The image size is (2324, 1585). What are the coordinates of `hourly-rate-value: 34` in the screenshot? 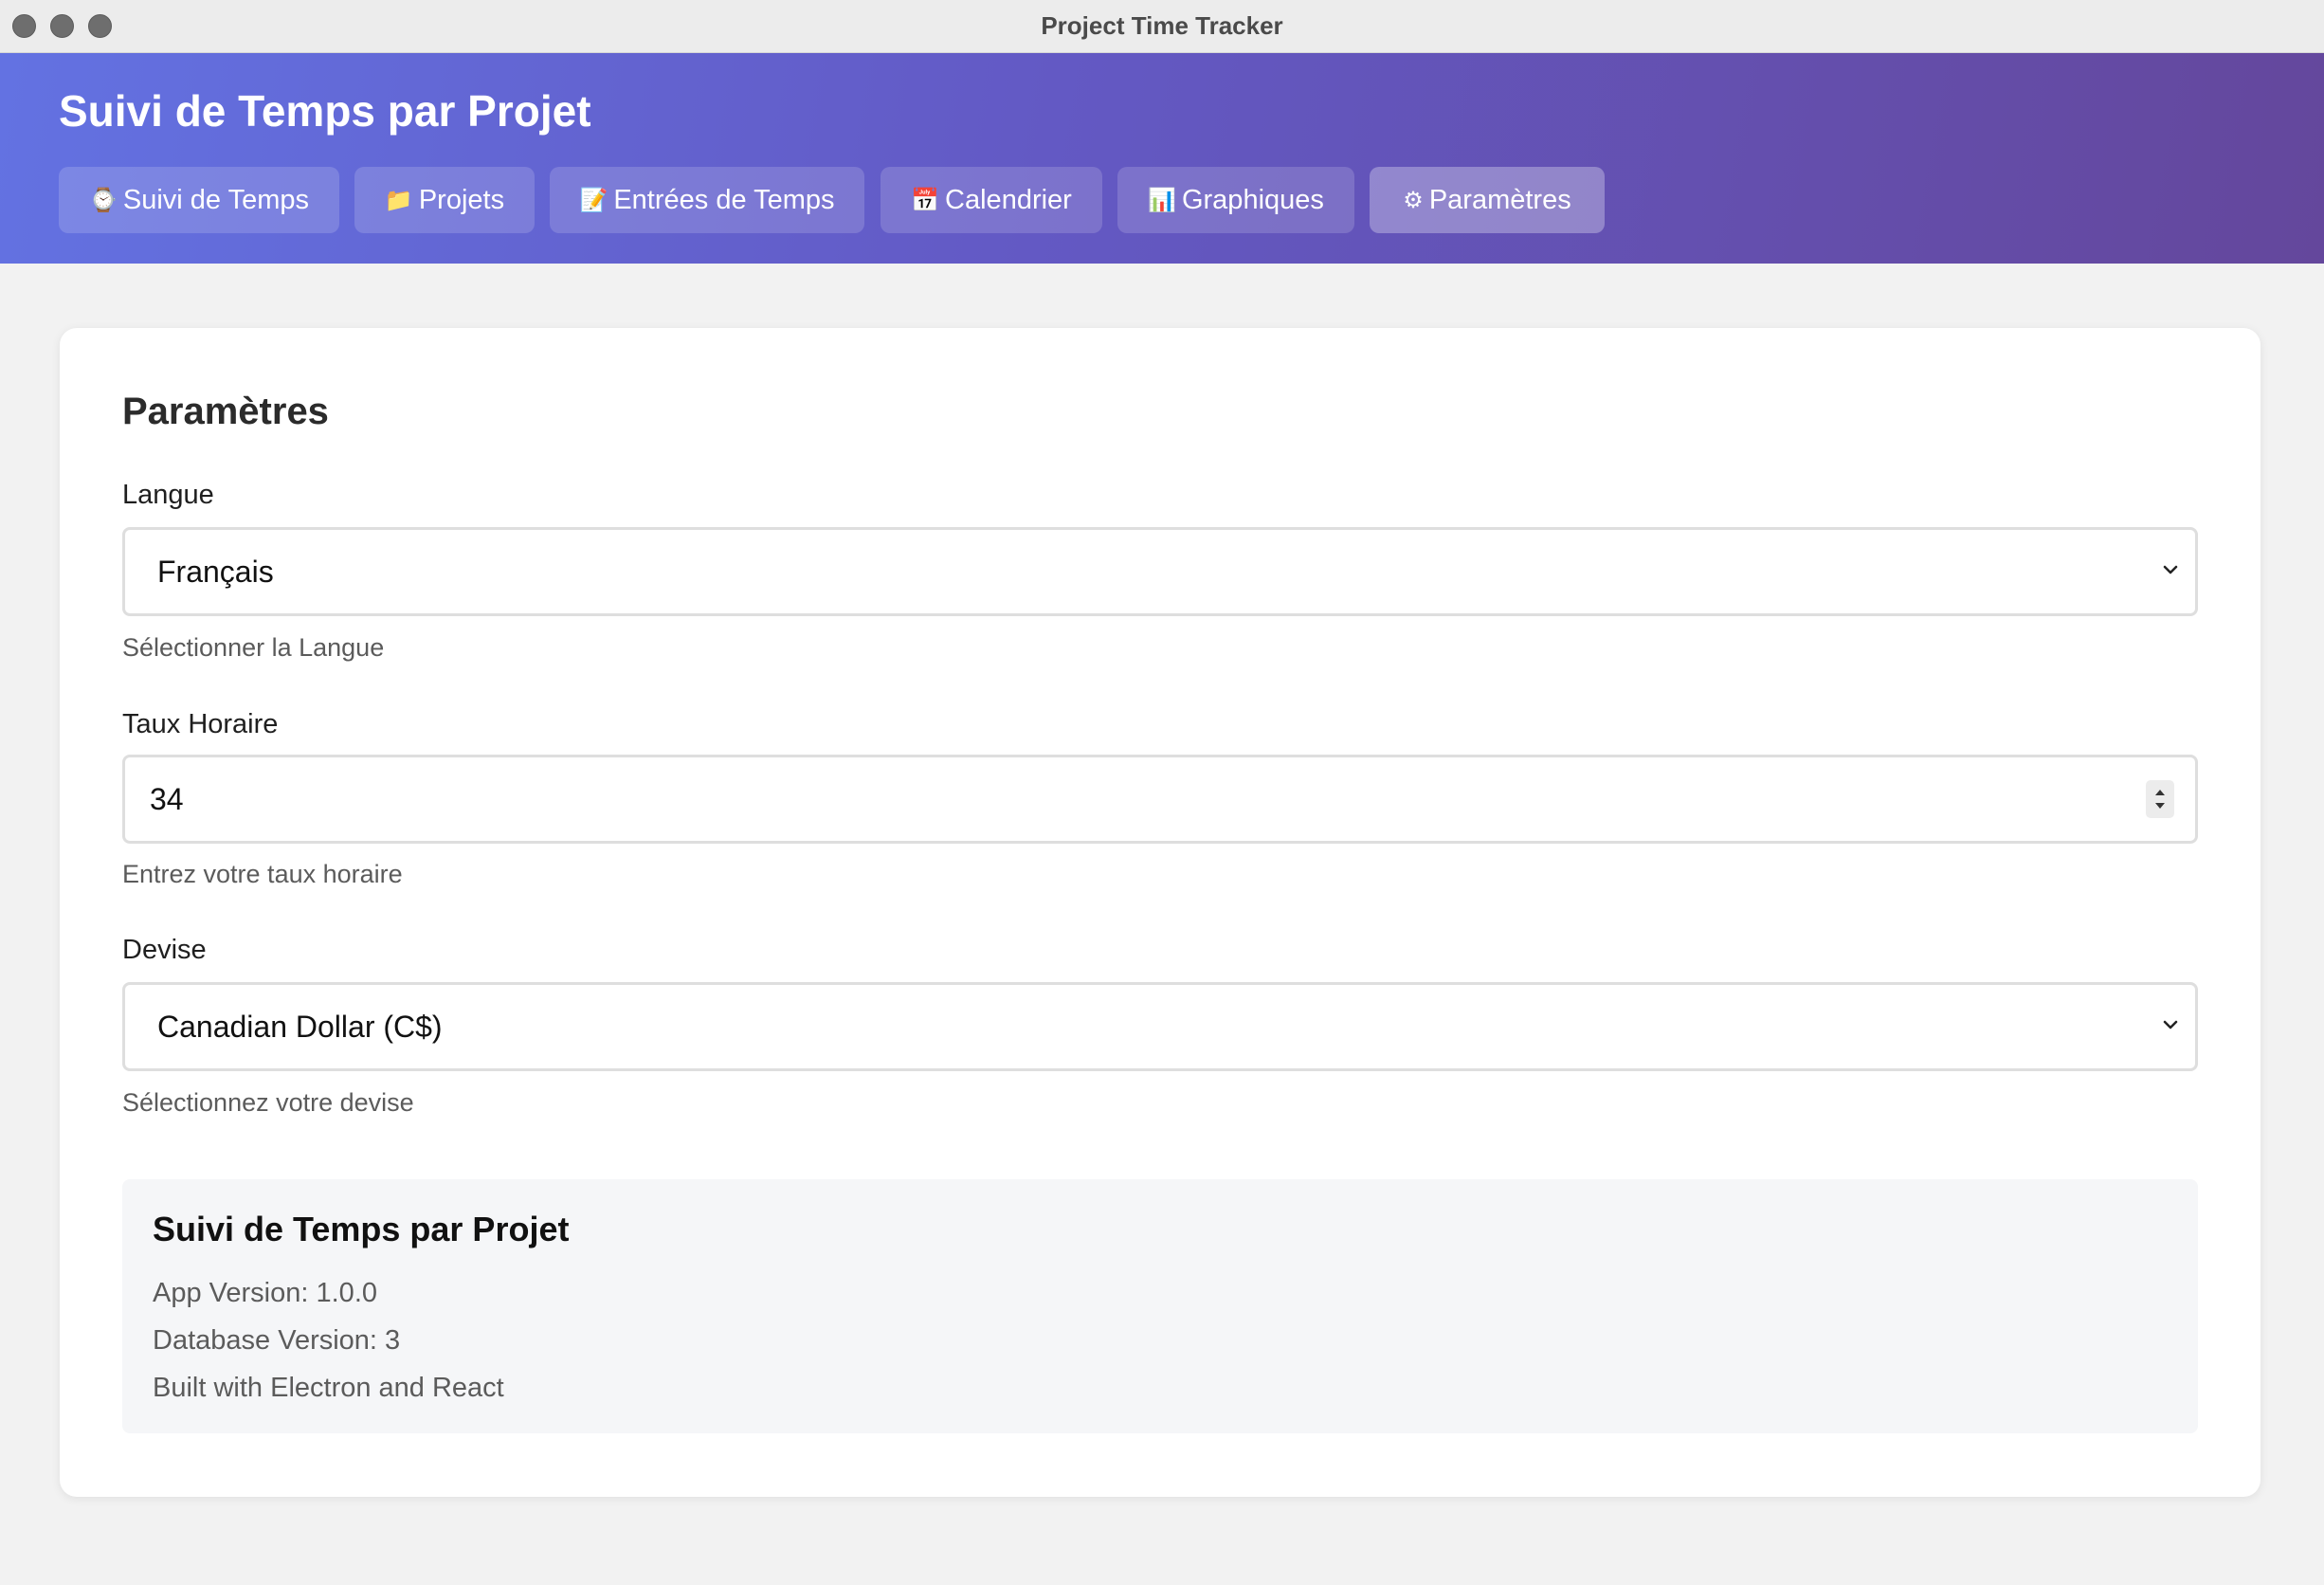 It's located at (167, 799).